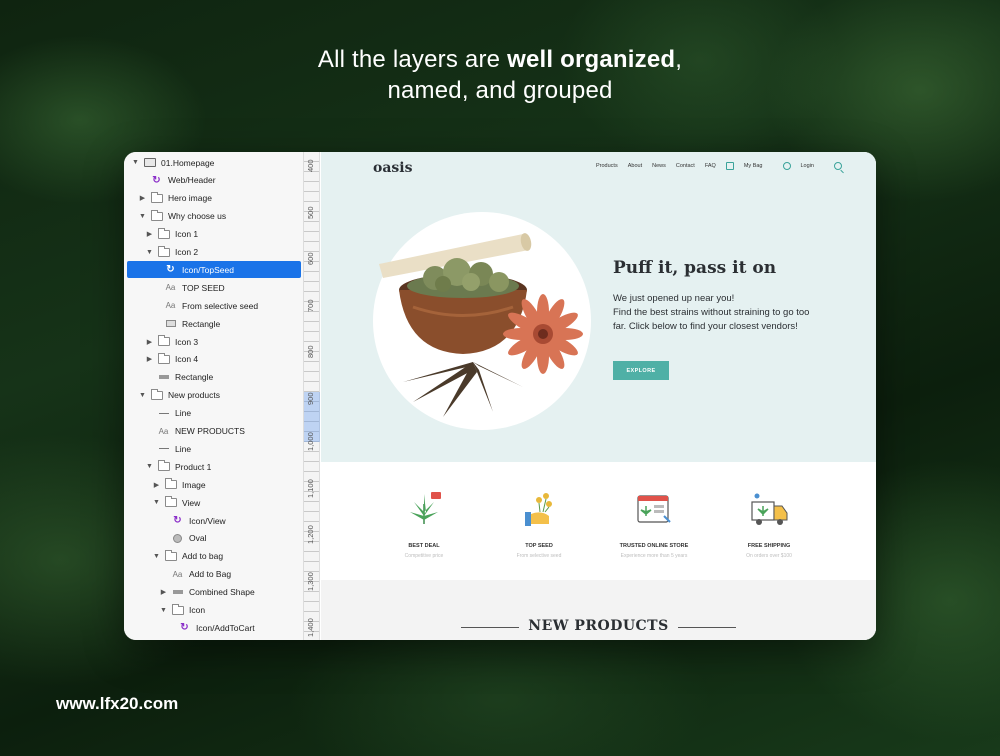 This screenshot has height=756, width=1000. I want to click on ruler-number: 1,200, so click(310, 534).